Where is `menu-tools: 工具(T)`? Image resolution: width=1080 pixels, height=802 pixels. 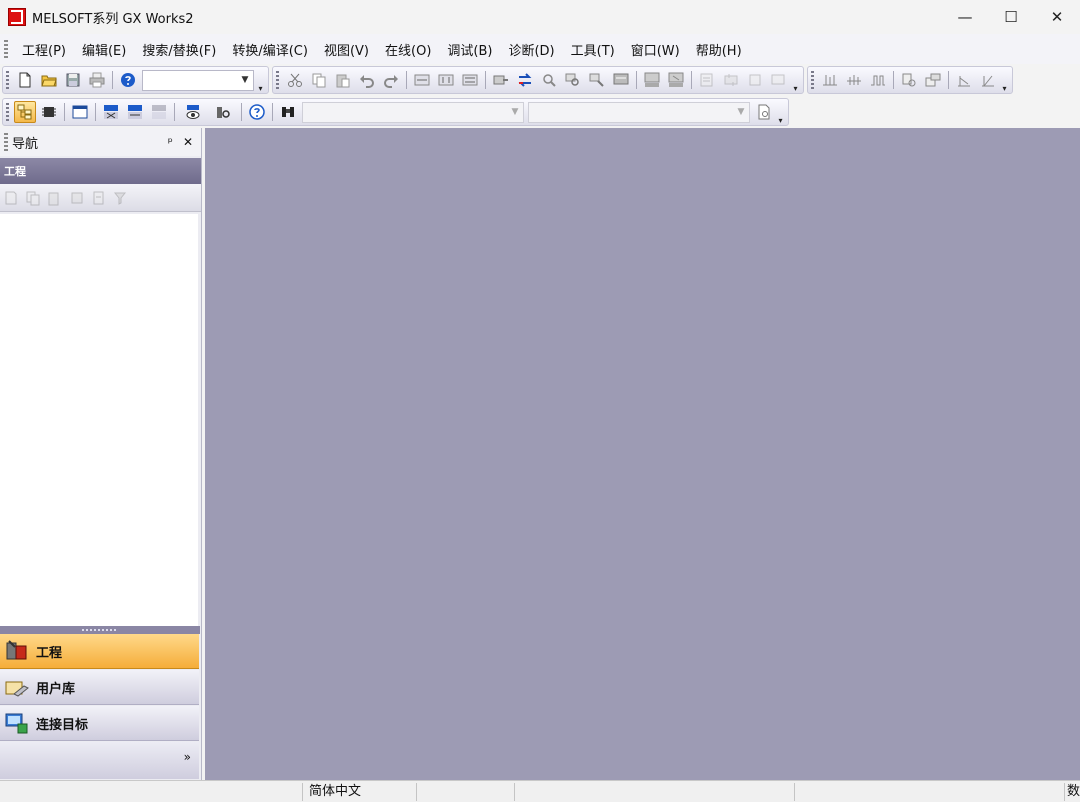
menu-tools: 工具(T) is located at coordinates (593, 49).